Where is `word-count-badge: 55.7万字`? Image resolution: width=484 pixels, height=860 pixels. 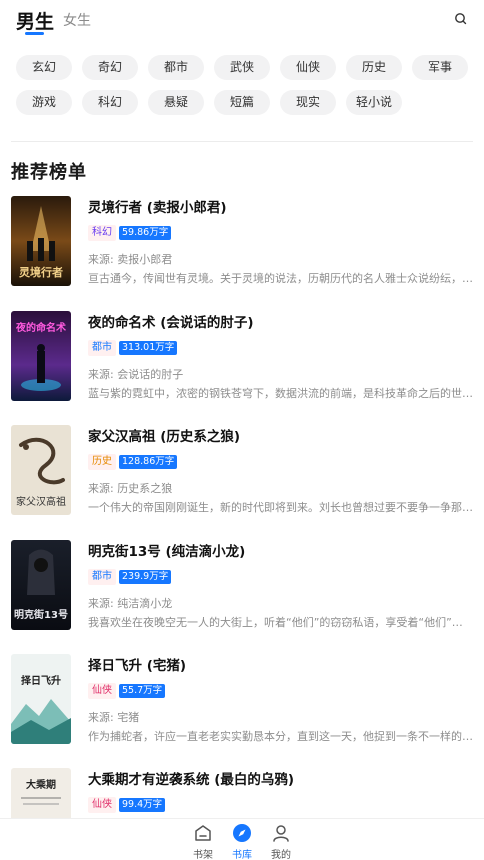 word-count-badge: 55.7万字 is located at coordinates (142, 691).